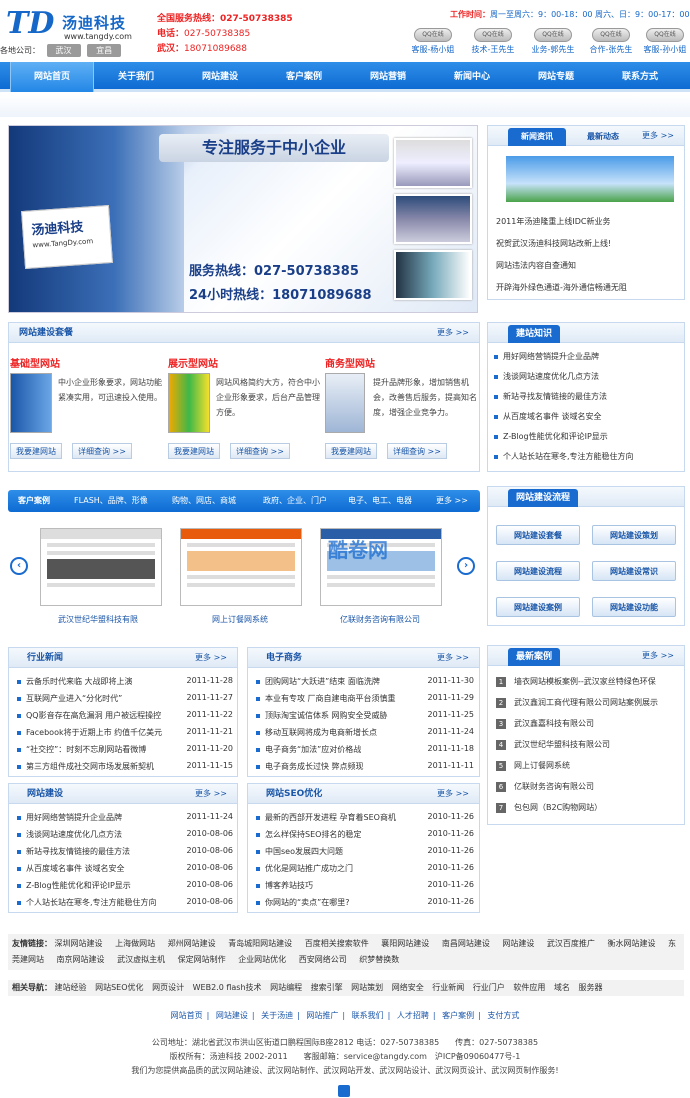  What do you see at coordinates (204, 501) in the screenshot?
I see `case-category: 购物、网店、商城` at bounding box center [204, 501].